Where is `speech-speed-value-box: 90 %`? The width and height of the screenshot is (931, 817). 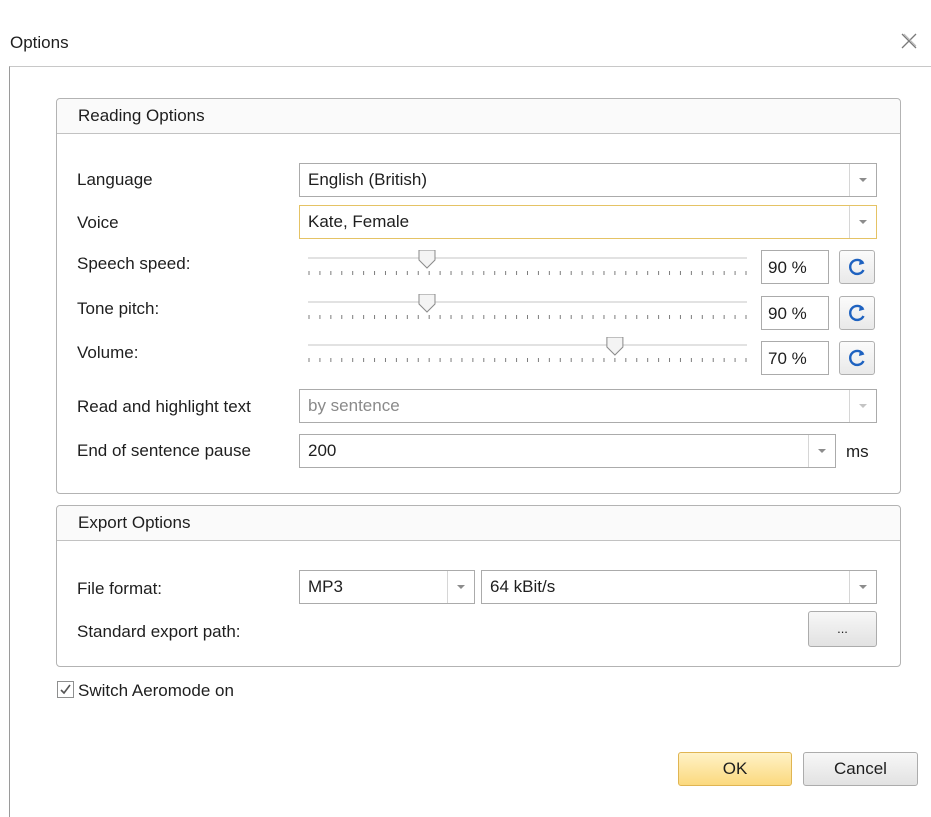 speech-speed-value-box: 90 % is located at coordinates (795, 267).